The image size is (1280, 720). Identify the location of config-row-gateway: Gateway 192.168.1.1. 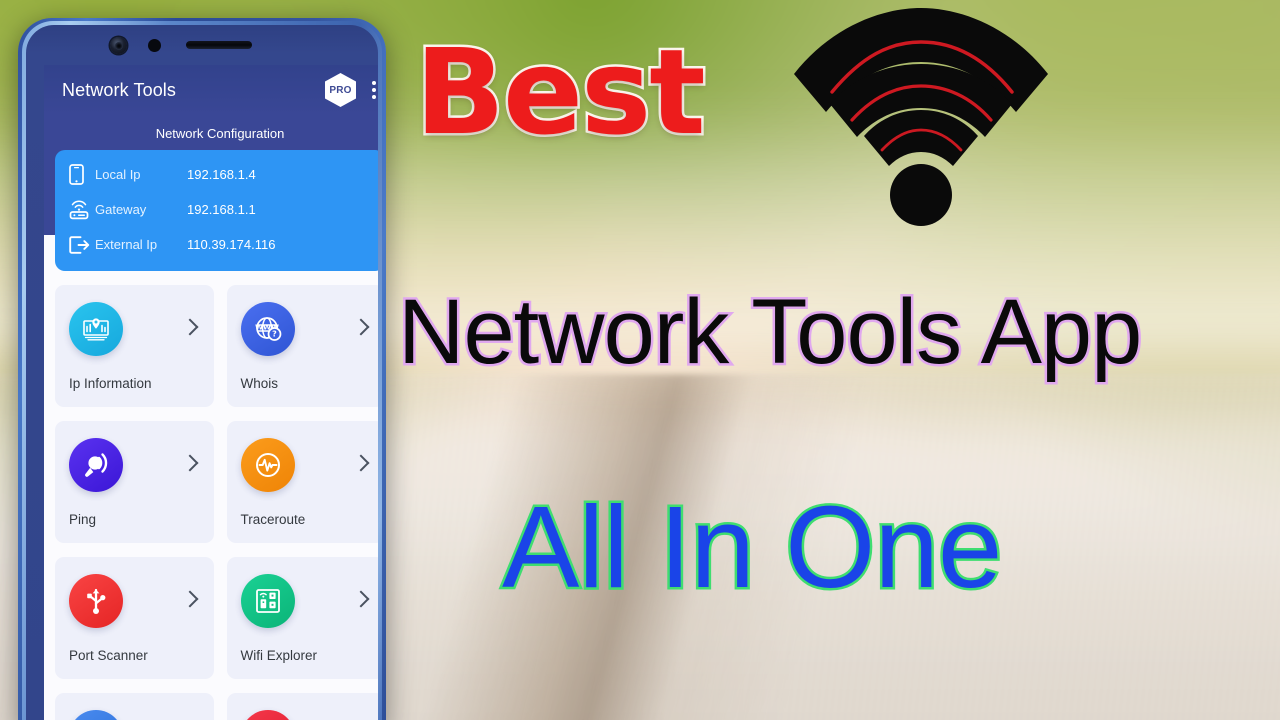
(216, 209).